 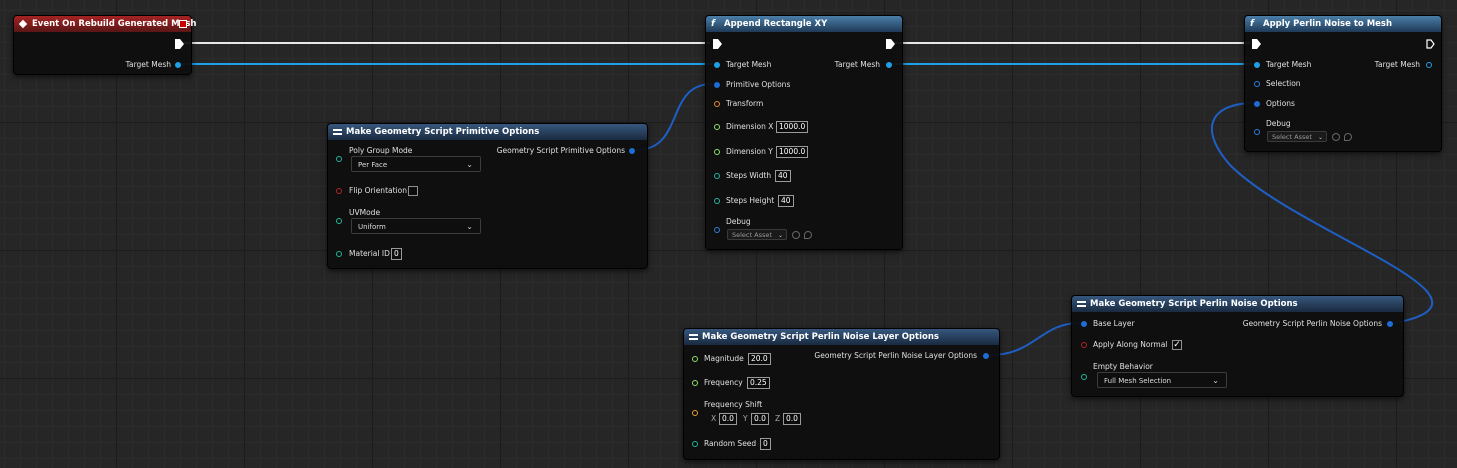 What do you see at coordinates (857, 64) in the screenshot?
I see `append-target-mesh-out-label: Target Mesh` at bounding box center [857, 64].